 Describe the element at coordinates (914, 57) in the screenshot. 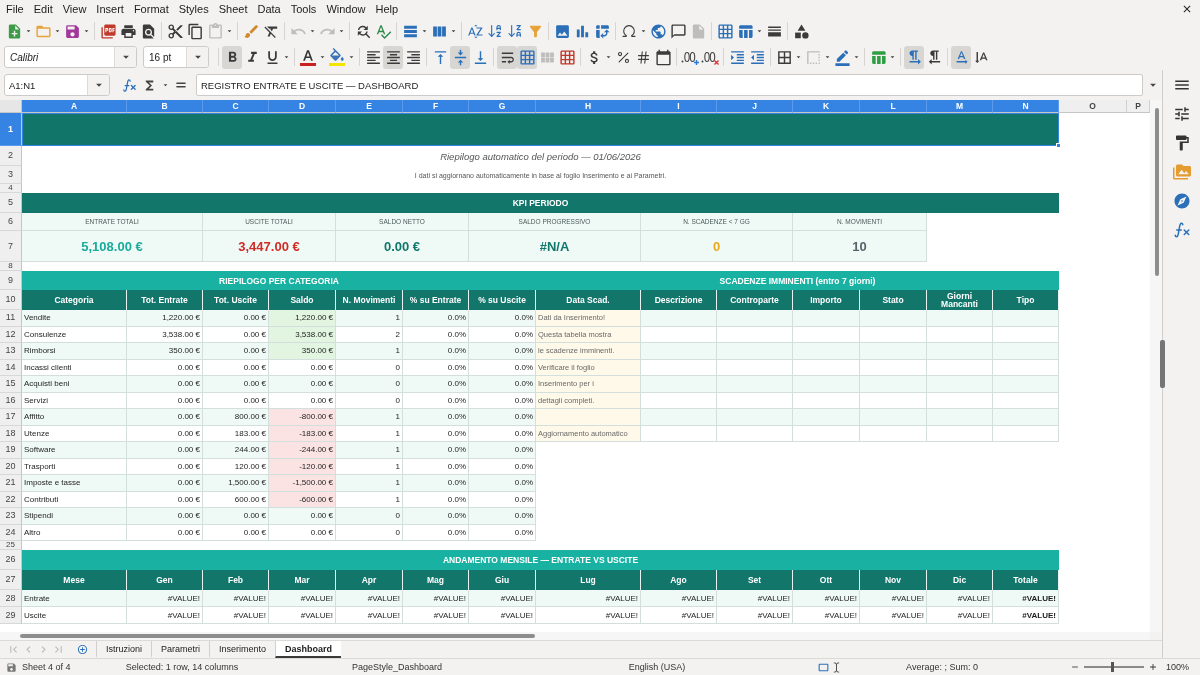

I see `left-to-right-button` at that location.